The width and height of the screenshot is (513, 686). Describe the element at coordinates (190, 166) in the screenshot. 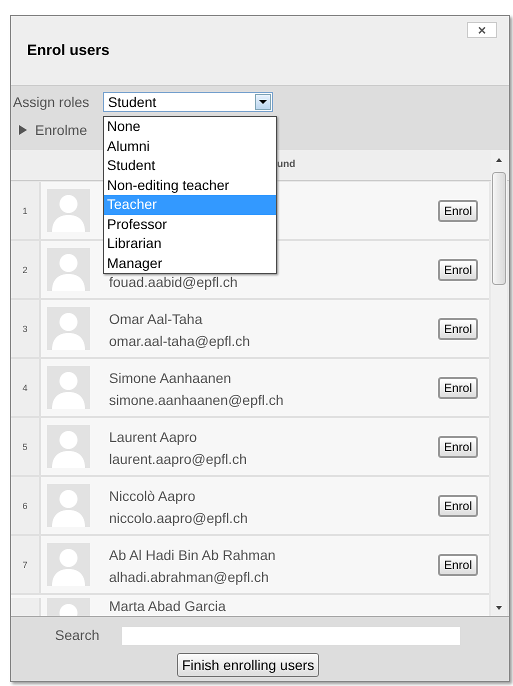

I see `role-option: Student` at that location.